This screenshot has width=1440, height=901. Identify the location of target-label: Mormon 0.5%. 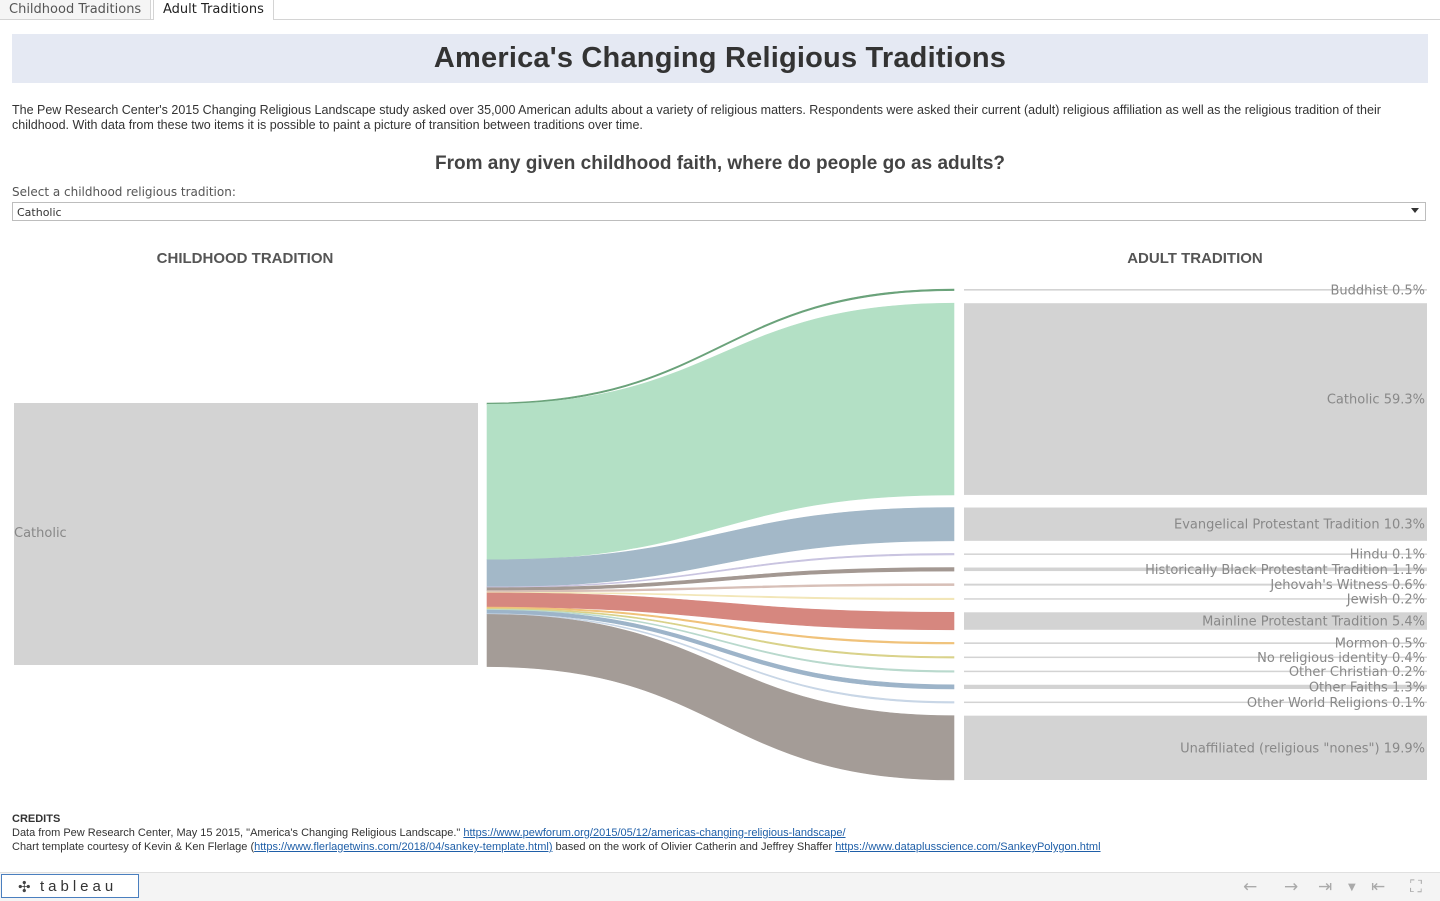
(1380, 644).